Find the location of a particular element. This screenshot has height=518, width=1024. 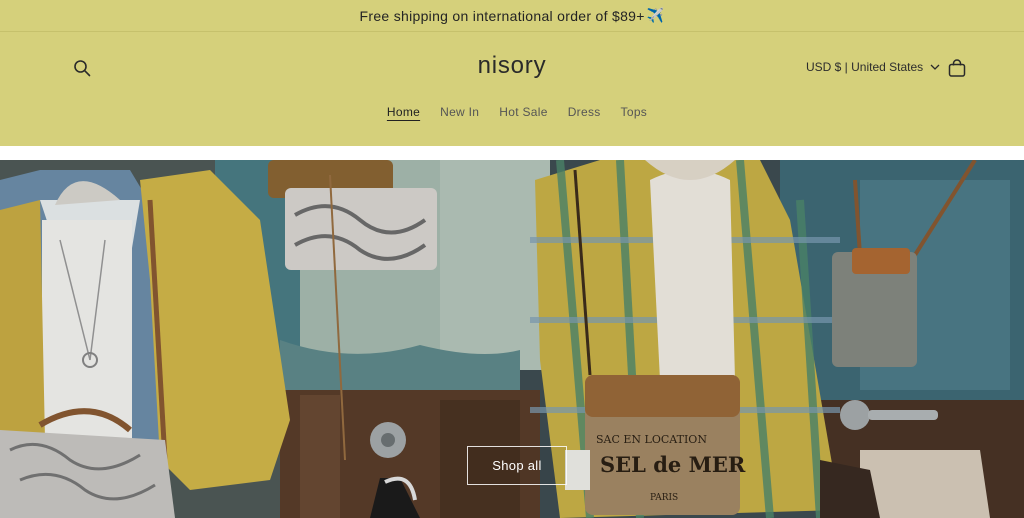

cart-icon is located at coordinates (957, 68).